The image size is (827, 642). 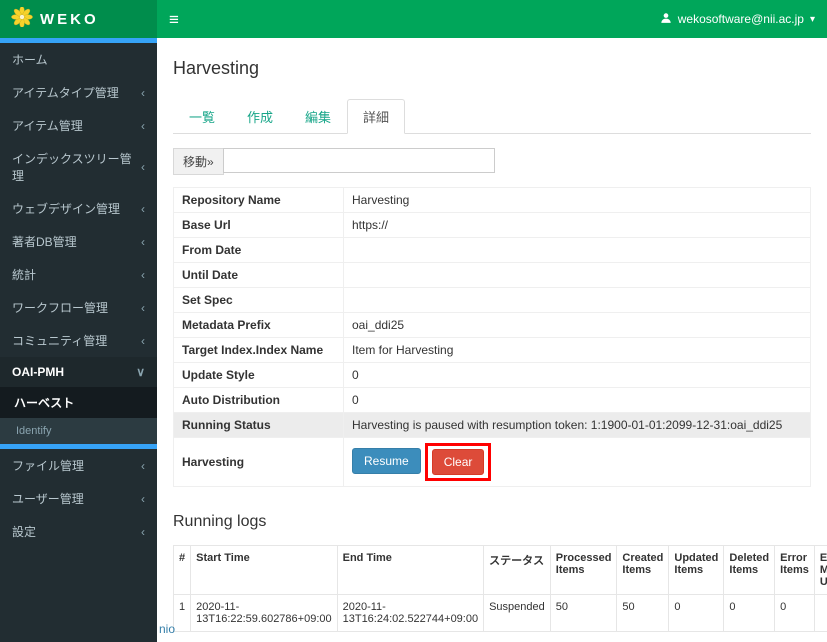 What do you see at coordinates (258, 225) in the screenshot?
I see `detail-label: Base Url` at bounding box center [258, 225].